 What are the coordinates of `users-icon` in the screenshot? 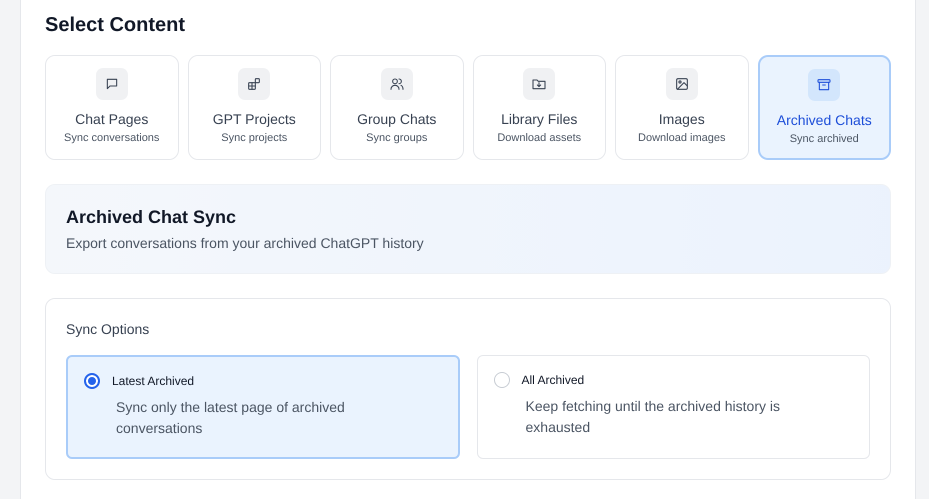 It's located at (396, 84).